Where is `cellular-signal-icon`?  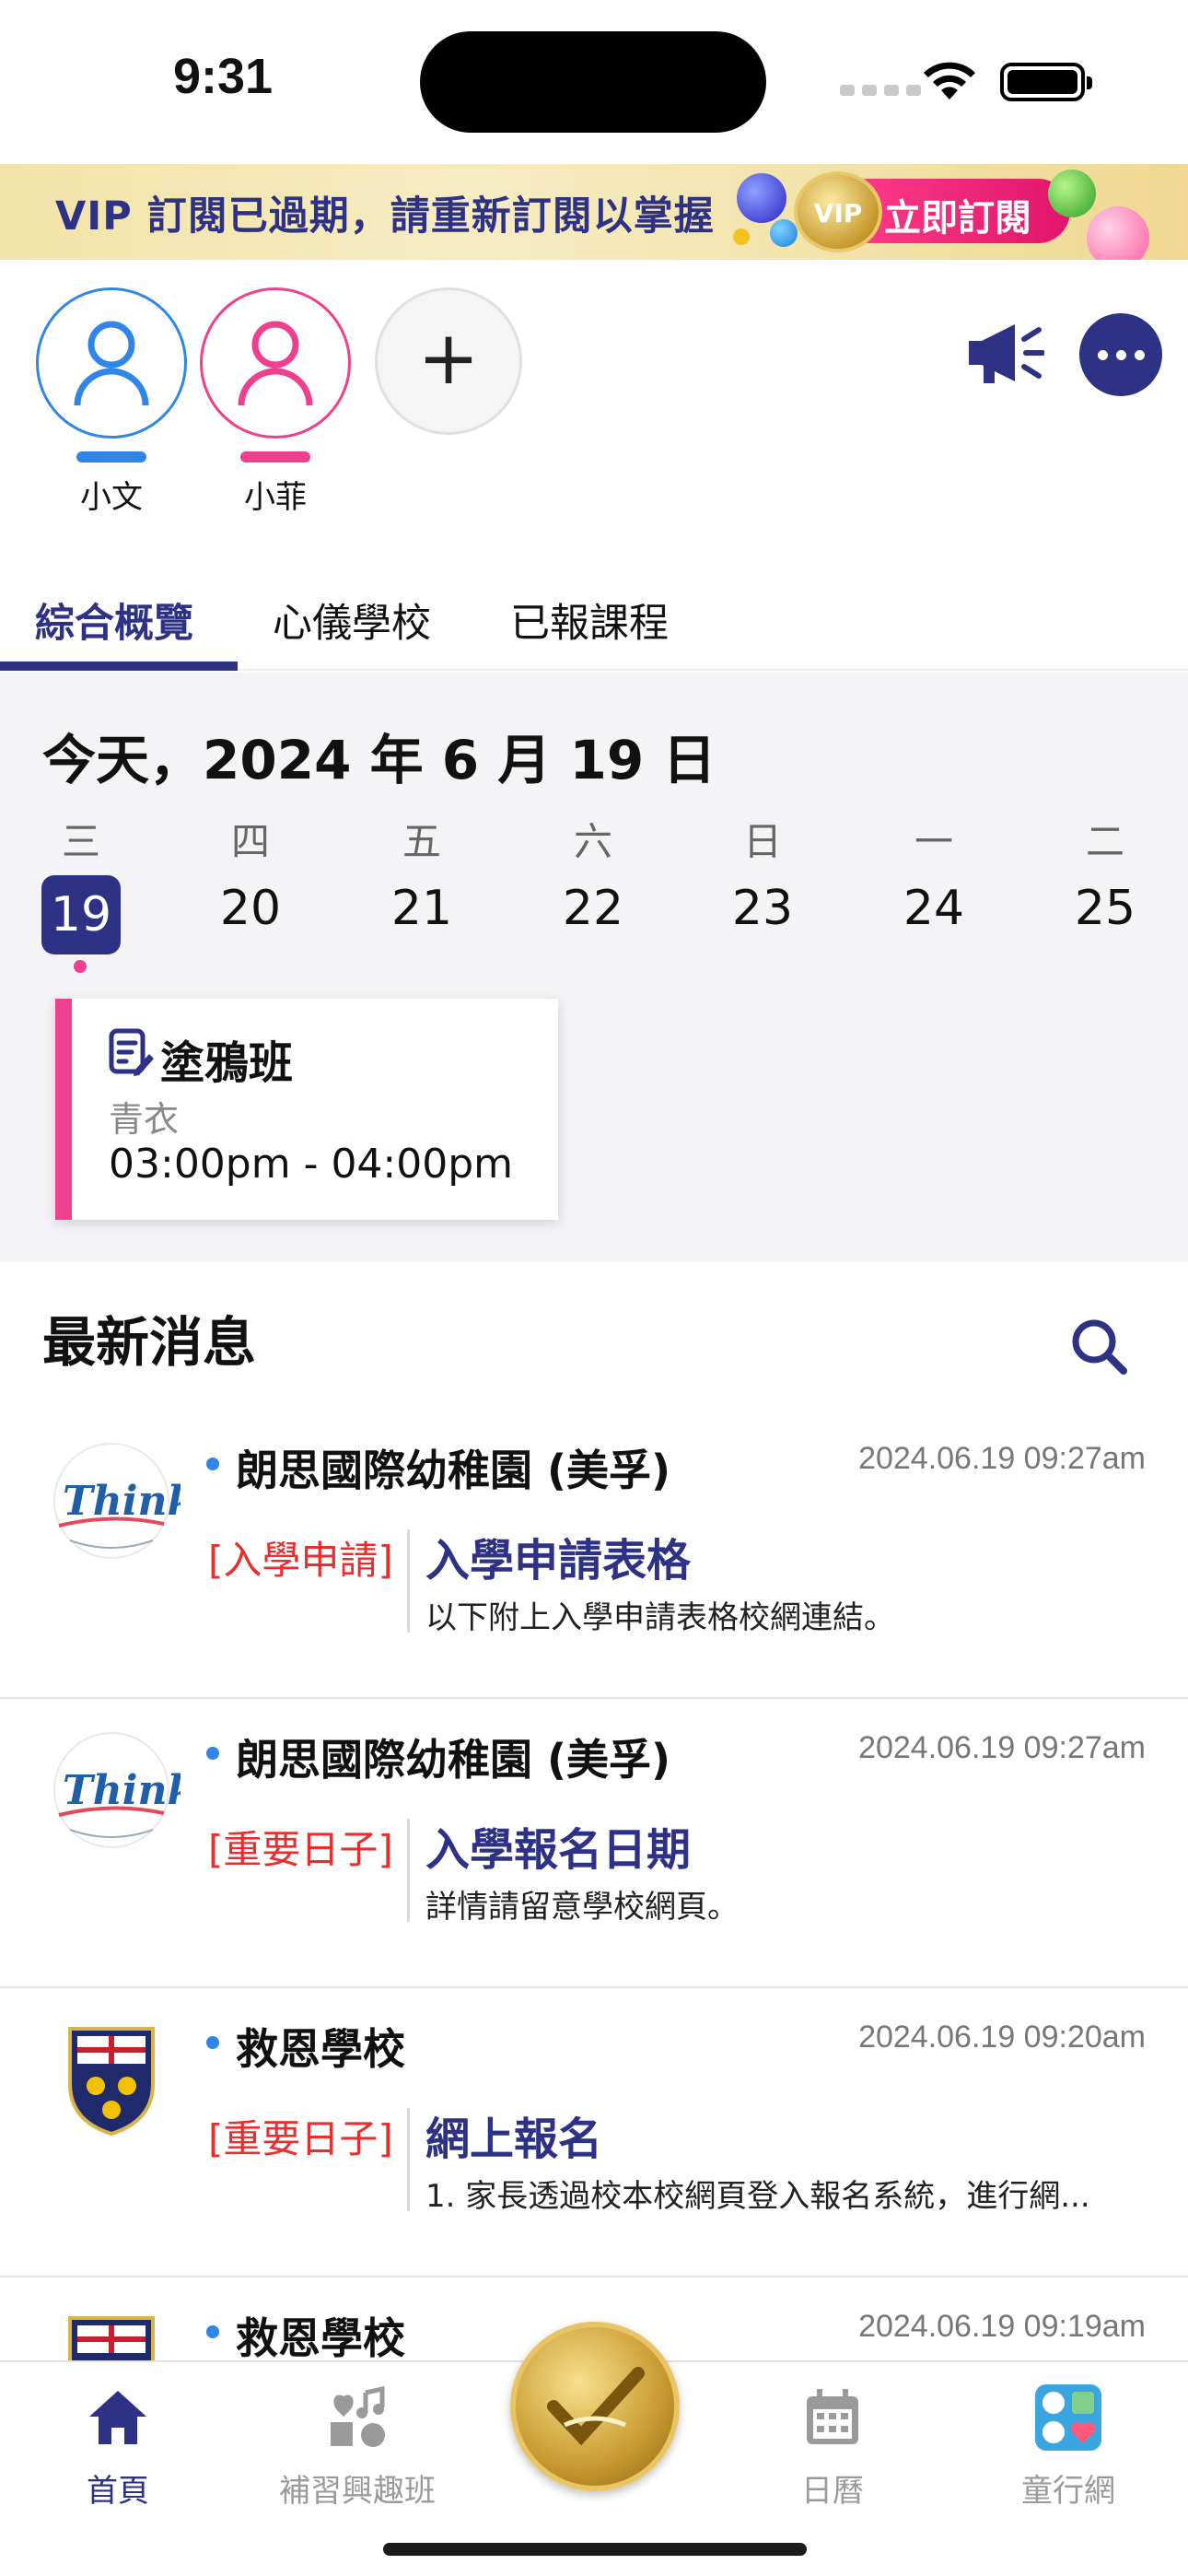 cellular-signal-icon is located at coordinates (880, 90).